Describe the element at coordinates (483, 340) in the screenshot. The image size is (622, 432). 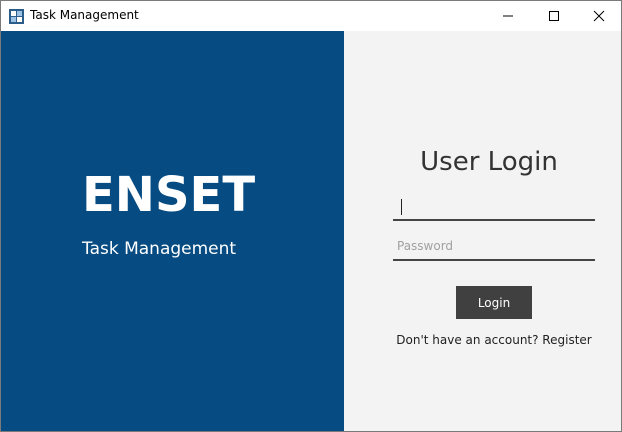
I see `register-link: Don't have an account? Register` at that location.